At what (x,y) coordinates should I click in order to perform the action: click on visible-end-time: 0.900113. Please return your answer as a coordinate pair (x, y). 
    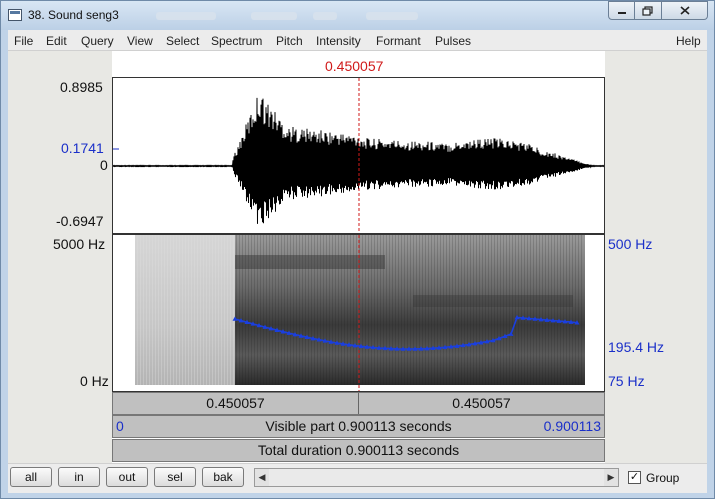
    Looking at the image, I should click on (572, 426).